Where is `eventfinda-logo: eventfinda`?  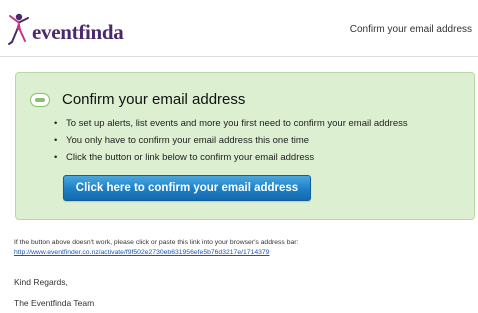
eventfinda-logo: eventfinda is located at coordinates (66, 28).